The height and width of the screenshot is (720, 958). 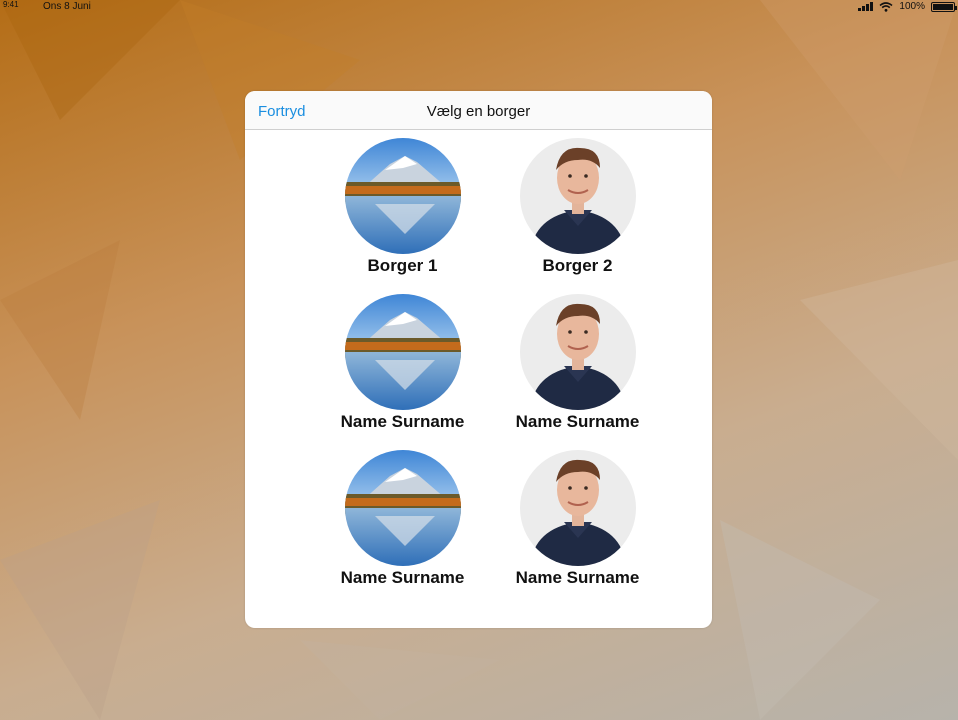 What do you see at coordinates (479, 7) in the screenshot?
I see `status-bar: 9:41 Ons 8 Juni 100%` at bounding box center [479, 7].